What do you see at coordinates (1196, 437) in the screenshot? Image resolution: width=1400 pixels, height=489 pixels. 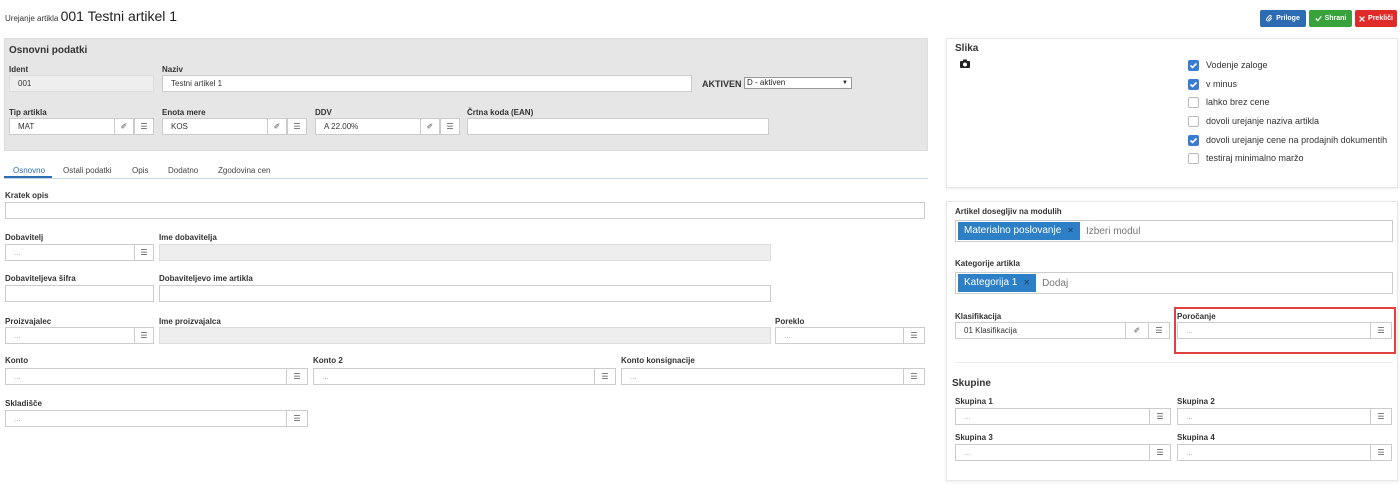 I see `group4-label: Skupina 4` at bounding box center [1196, 437].